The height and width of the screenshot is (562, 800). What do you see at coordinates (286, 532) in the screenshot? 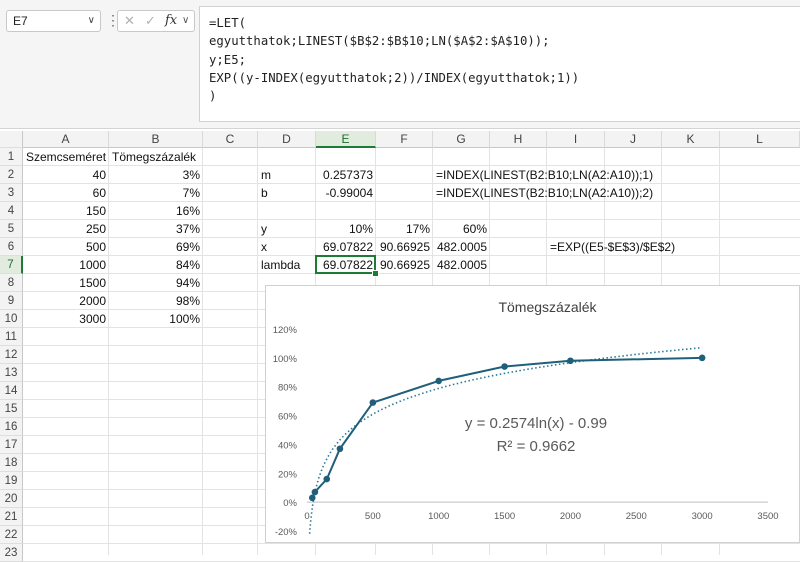
I see `y-tick-label: -20%` at bounding box center [286, 532].